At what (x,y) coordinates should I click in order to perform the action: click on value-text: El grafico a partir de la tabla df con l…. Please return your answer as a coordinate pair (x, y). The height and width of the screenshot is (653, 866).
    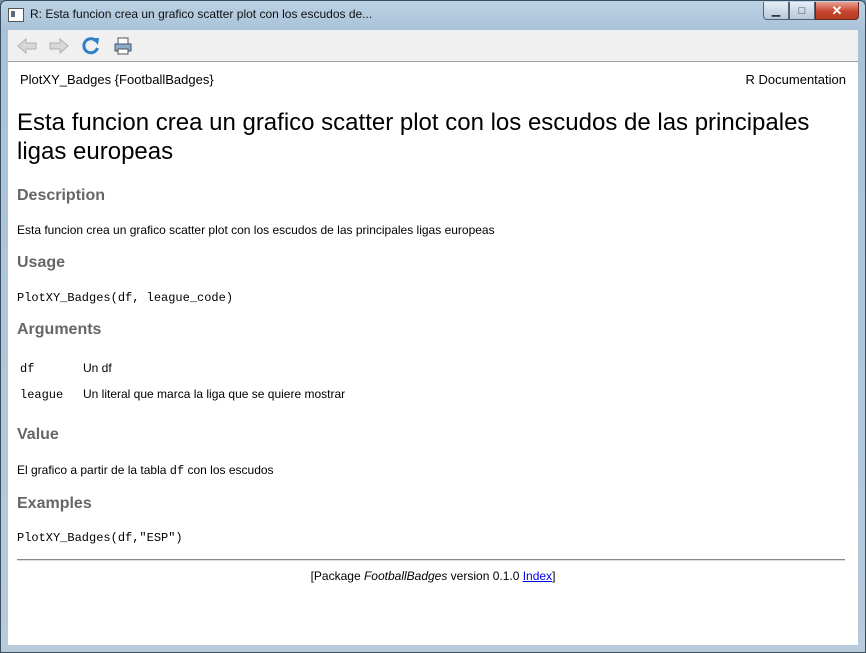
    Looking at the image, I should click on (145, 470).